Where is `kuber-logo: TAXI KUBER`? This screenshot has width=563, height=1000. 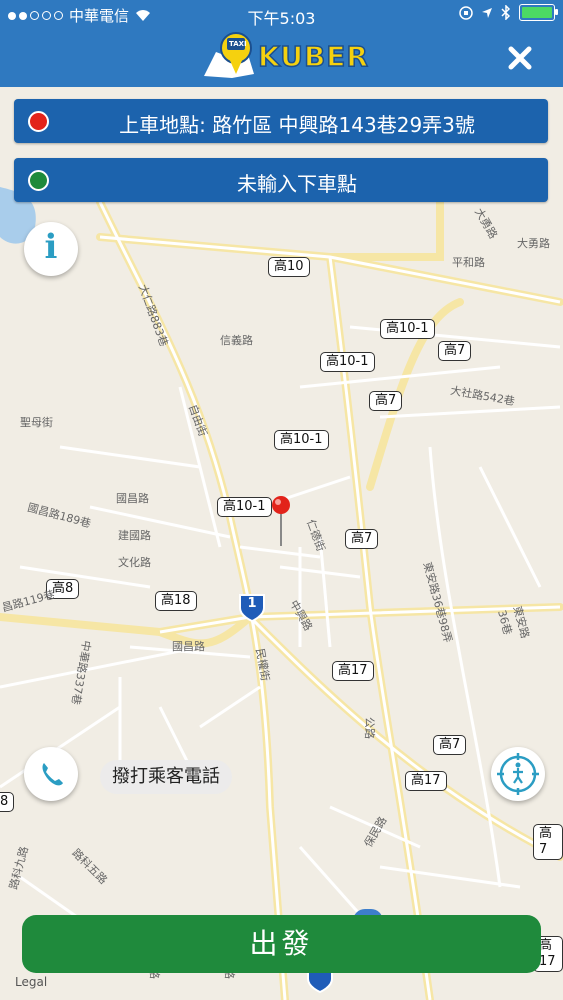
kuber-logo: TAXI KUBER is located at coordinates (285, 56).